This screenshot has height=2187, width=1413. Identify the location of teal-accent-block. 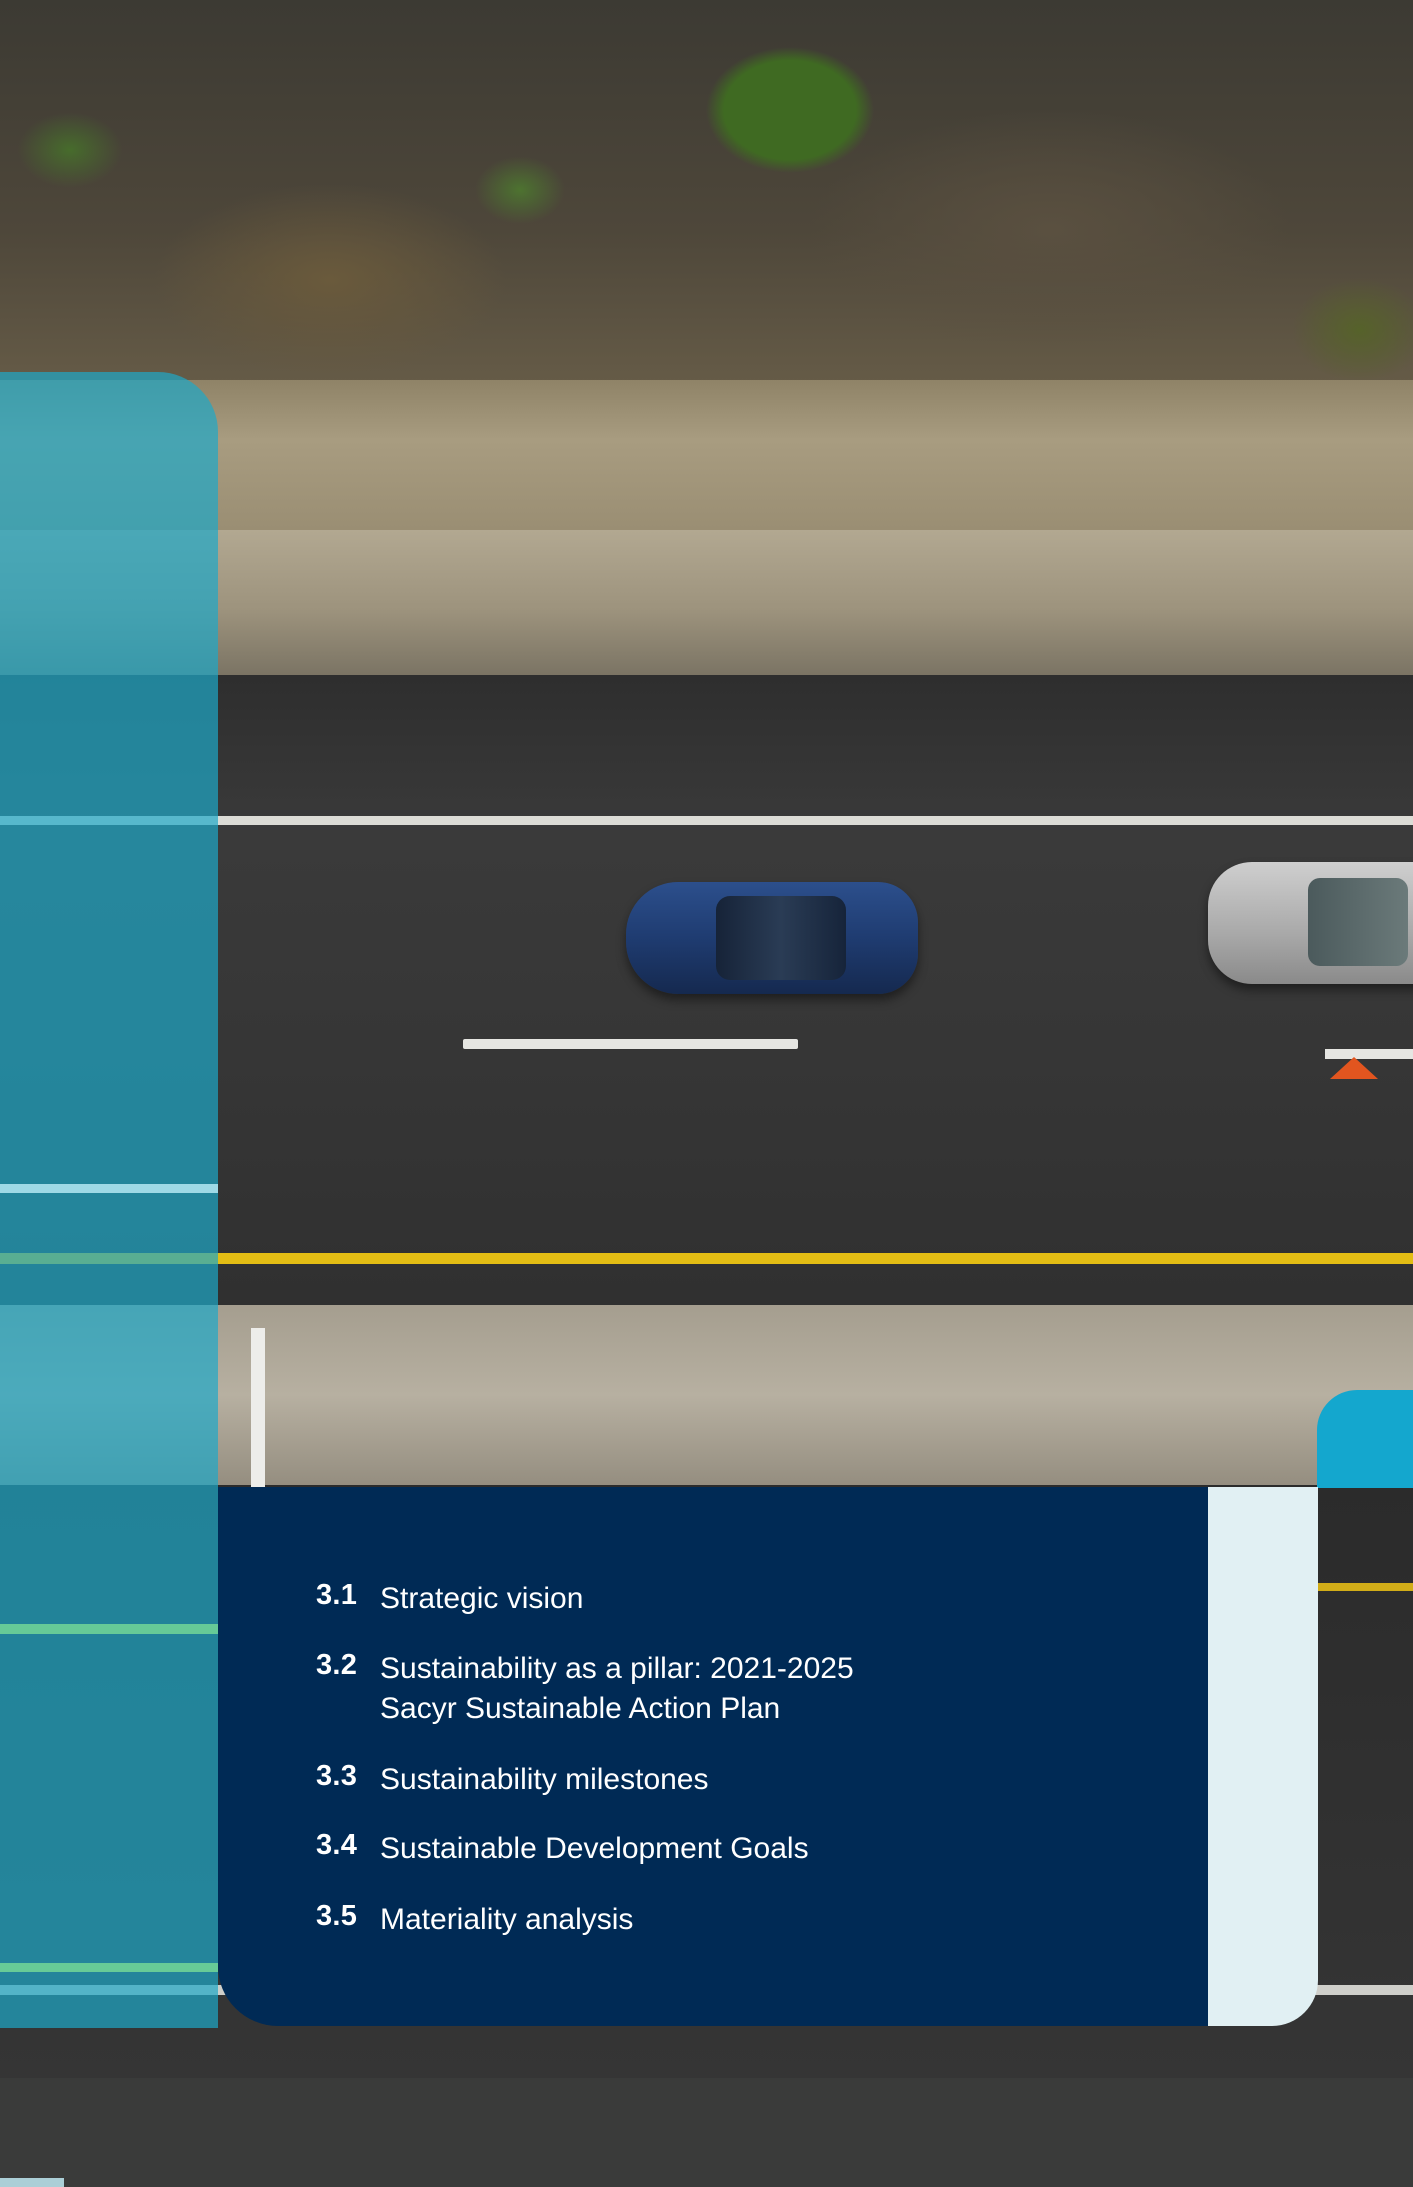
(1365, 1439).